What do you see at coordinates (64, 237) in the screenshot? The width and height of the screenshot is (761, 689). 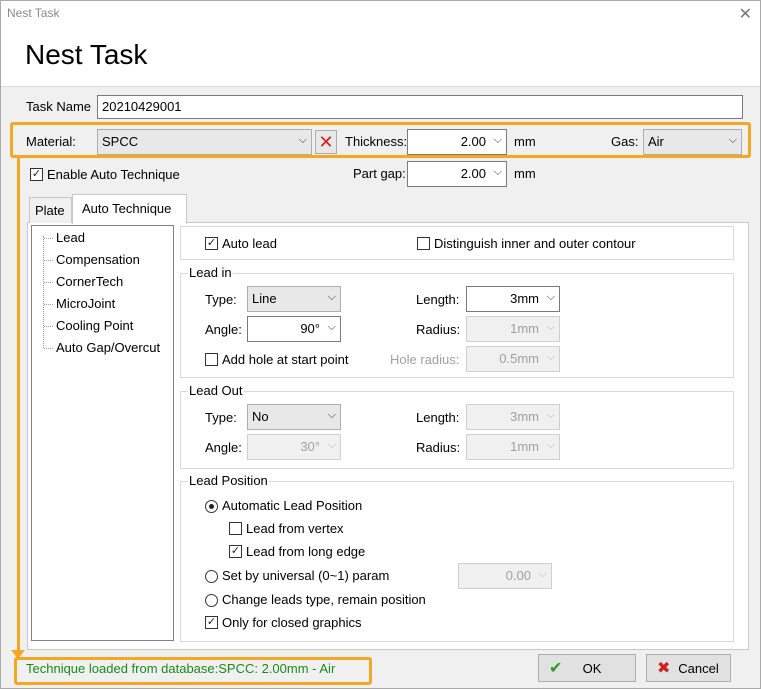 I see `tree-item-lead: Lead` at bounding box center [64, 237].